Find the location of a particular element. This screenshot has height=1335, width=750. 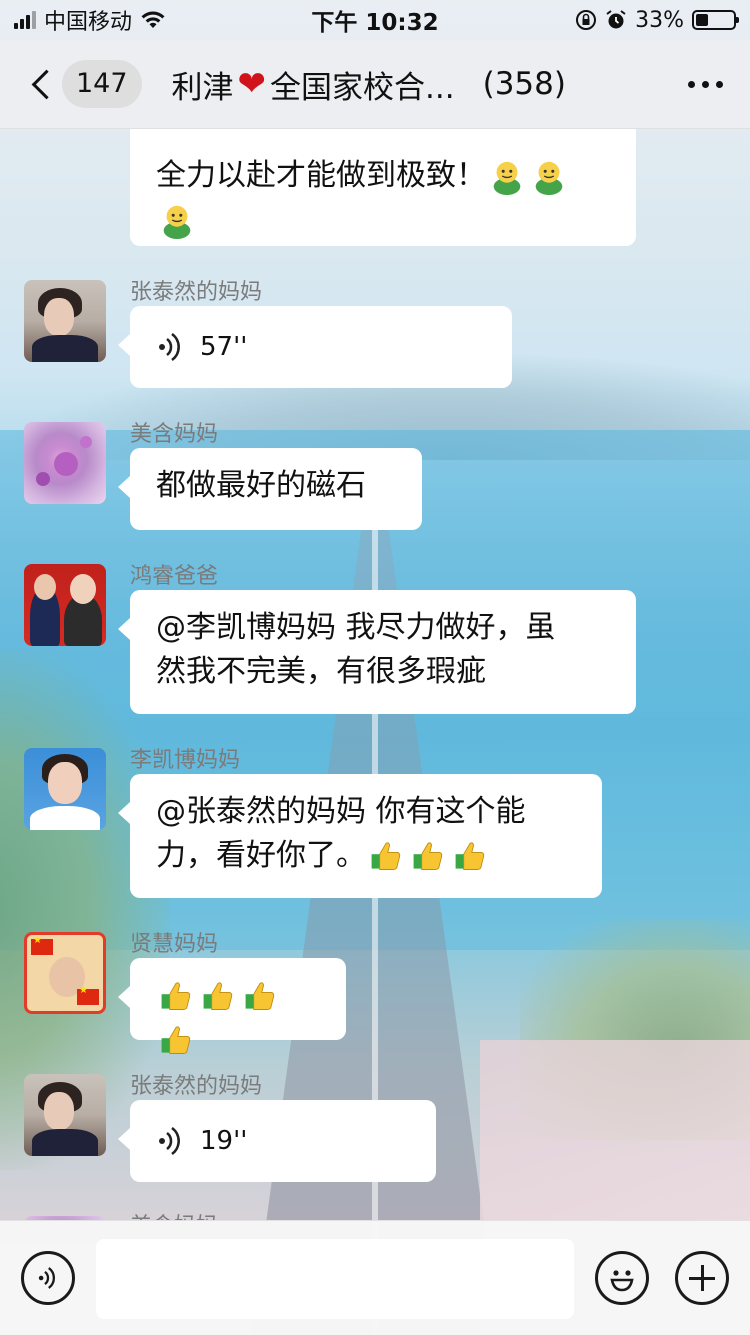

message-bubble: @李凯博妈妈 我尽力做好，虽 然我不完美，有很多瑕疵 is located at coordinates (377, 652).